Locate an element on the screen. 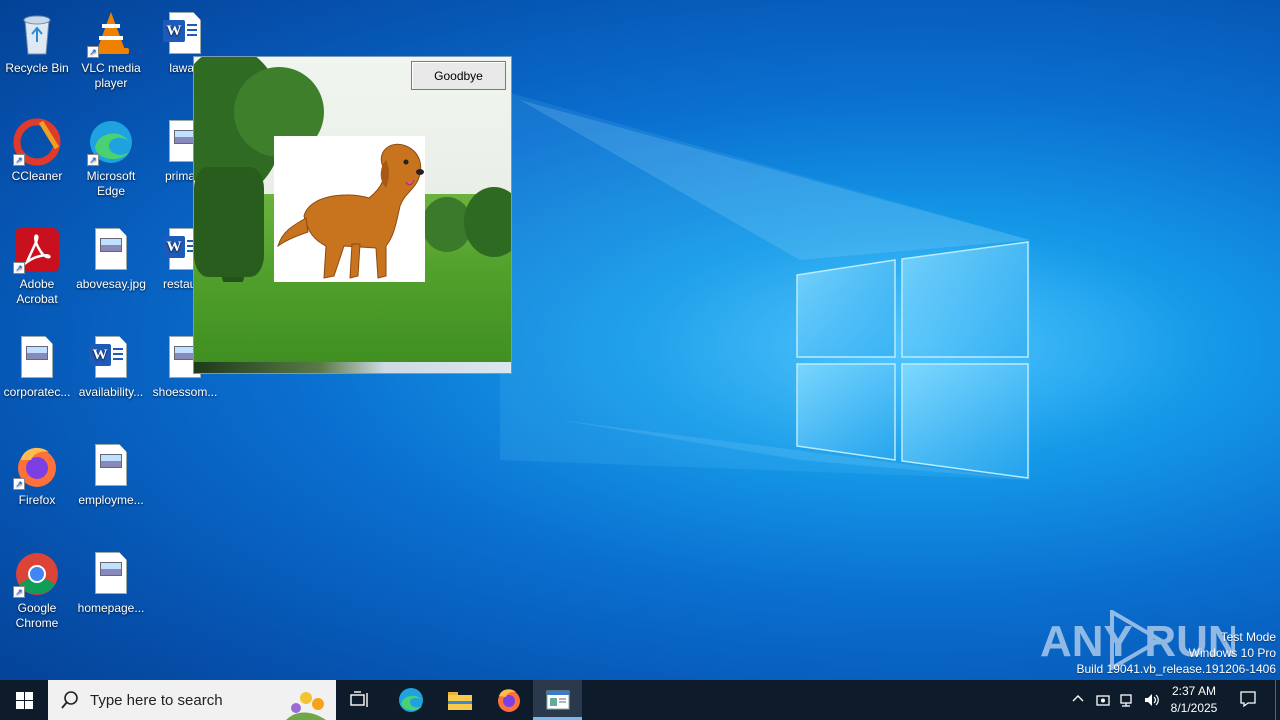 The image size is (1280, 720). taskbar-active-app-button is located at coordinates (557, 700).